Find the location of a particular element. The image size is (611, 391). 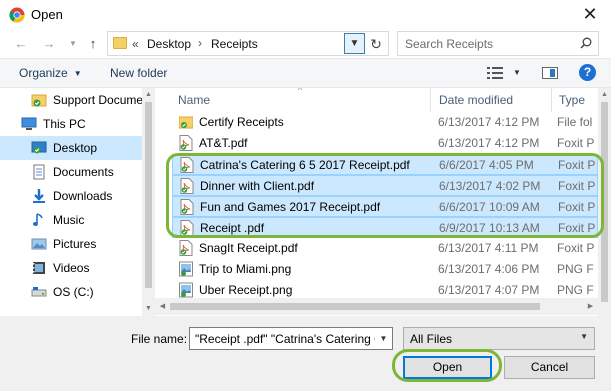

file-date-modified: 6/13/2017 4:07 PM is located at coordinates (489, 290).